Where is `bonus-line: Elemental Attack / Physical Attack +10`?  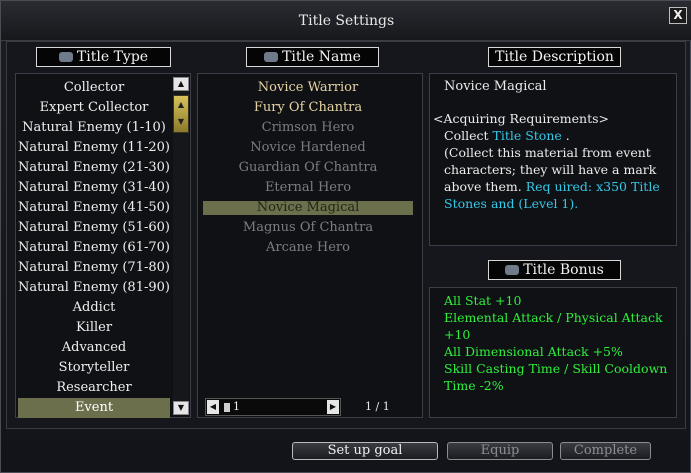 bonus-line: Elemental Attack / Physical Attack +10 is located at coordinates (553, 326).